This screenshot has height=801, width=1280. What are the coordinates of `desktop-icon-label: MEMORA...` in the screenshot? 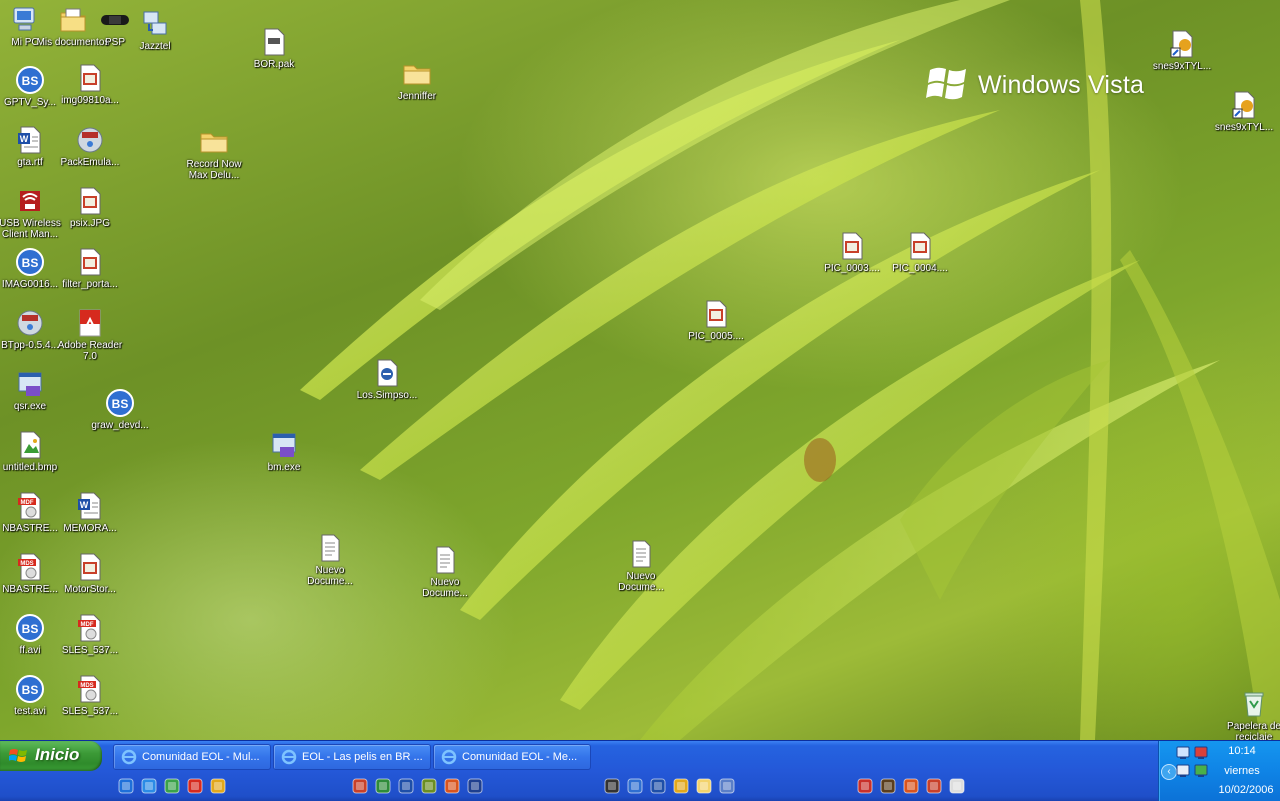 It's located at (90, 528).